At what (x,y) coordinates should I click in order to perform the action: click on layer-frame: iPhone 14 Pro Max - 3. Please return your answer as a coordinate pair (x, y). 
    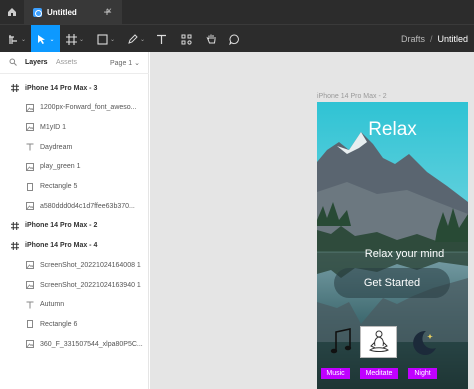
    Looking at the image, I should click on (74, 88).